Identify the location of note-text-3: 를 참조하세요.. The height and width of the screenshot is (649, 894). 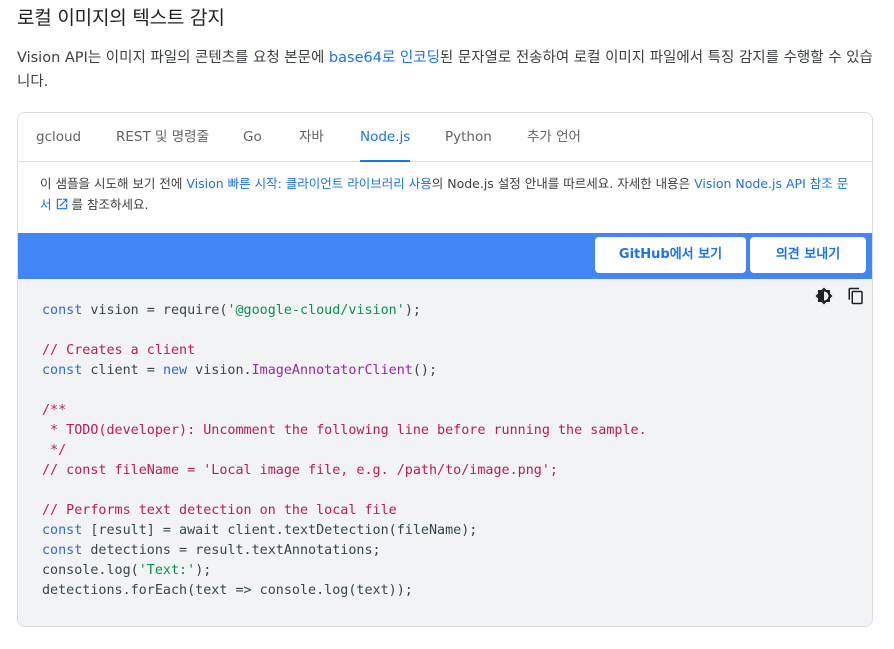
(110, 204).